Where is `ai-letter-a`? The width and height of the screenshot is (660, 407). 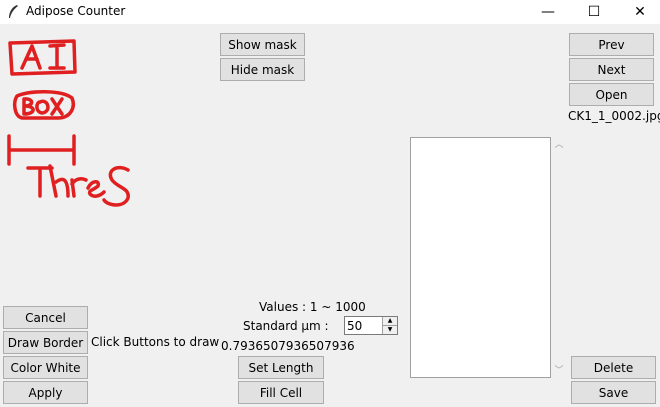
ai-letter-a is located at coordinates (31, 57).